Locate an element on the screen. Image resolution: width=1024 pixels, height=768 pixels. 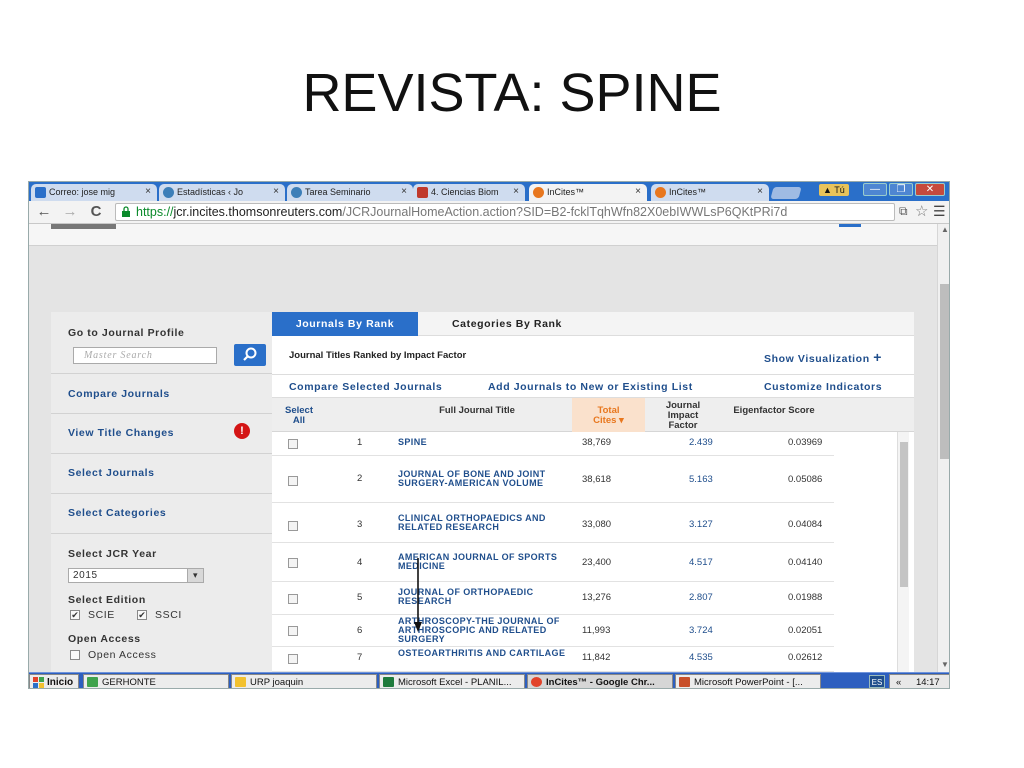
journal-profile-block: Go to Journal Profile Master Search is located at coordinates (161, 343).